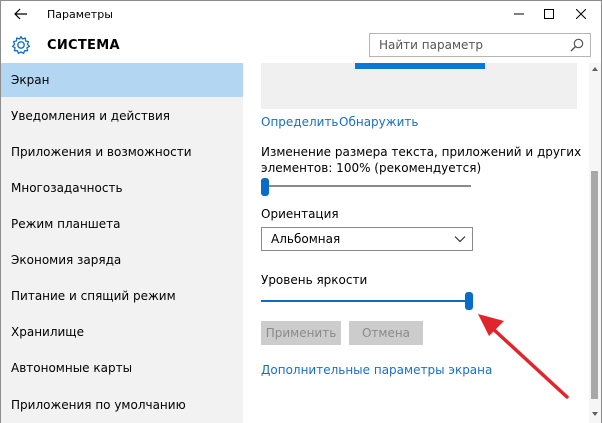 The image size is (602, 423). I want to click on brightness-slider-thumb, so click(469, 301).